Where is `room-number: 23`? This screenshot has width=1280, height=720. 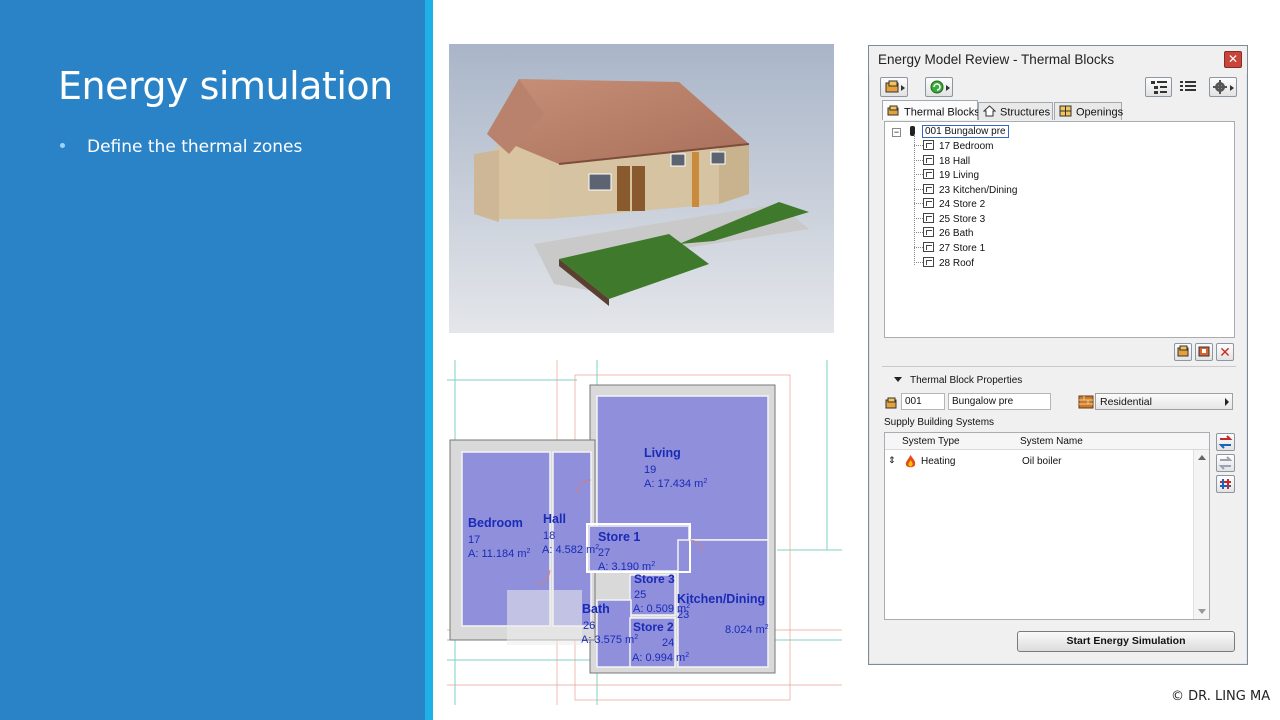 room-number: 23 is located at coordinates (683, 615).